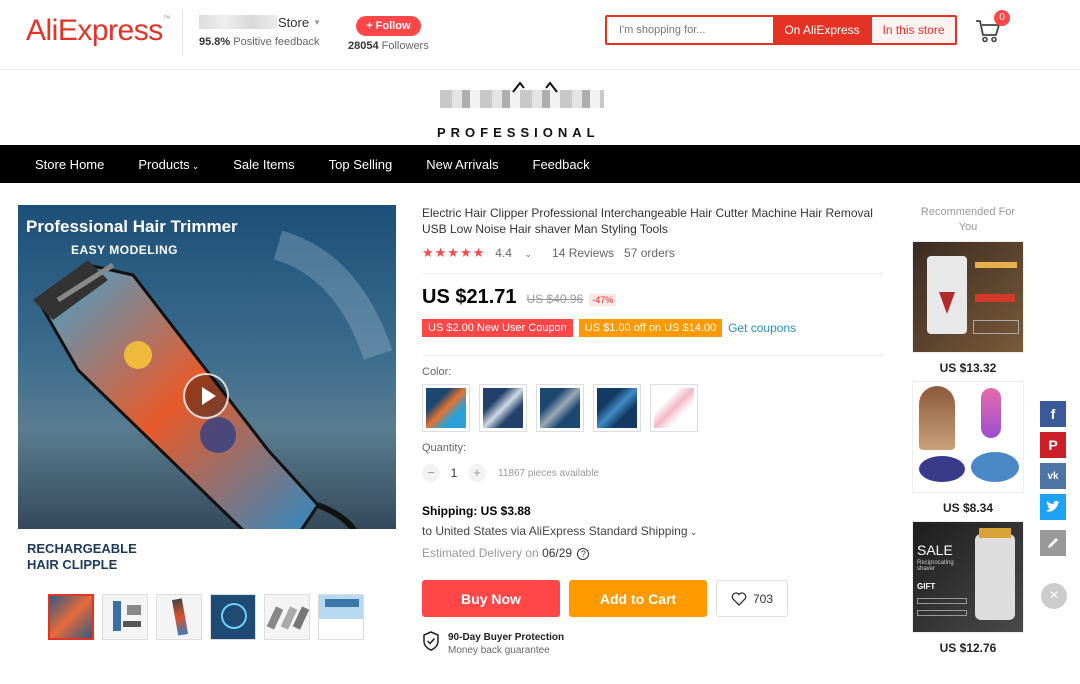 The image size is (1080, 684). What do you see at coordinates (968, 577) in the screenshot?
I see `recommended-image: SALE Reciprocating shaver GIFT` at bounding box center [968, 577].